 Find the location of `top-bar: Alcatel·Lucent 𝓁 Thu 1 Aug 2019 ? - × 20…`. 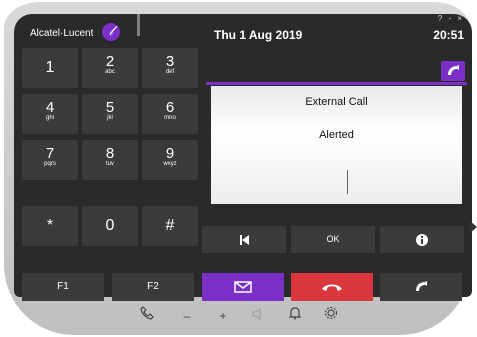

top-bar: Alcatel·Lucent 𝓁 Thu 1 Aug 2019 ? - × 20… is located at coordinates (243, 31).